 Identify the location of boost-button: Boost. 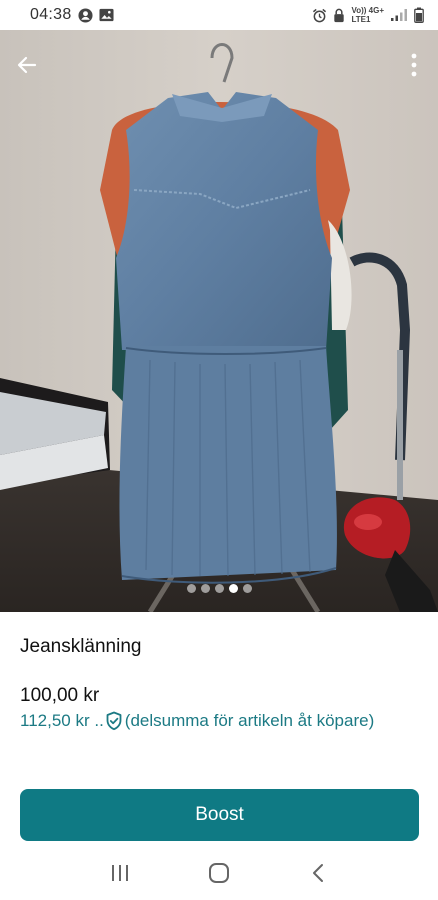
(219, 815).